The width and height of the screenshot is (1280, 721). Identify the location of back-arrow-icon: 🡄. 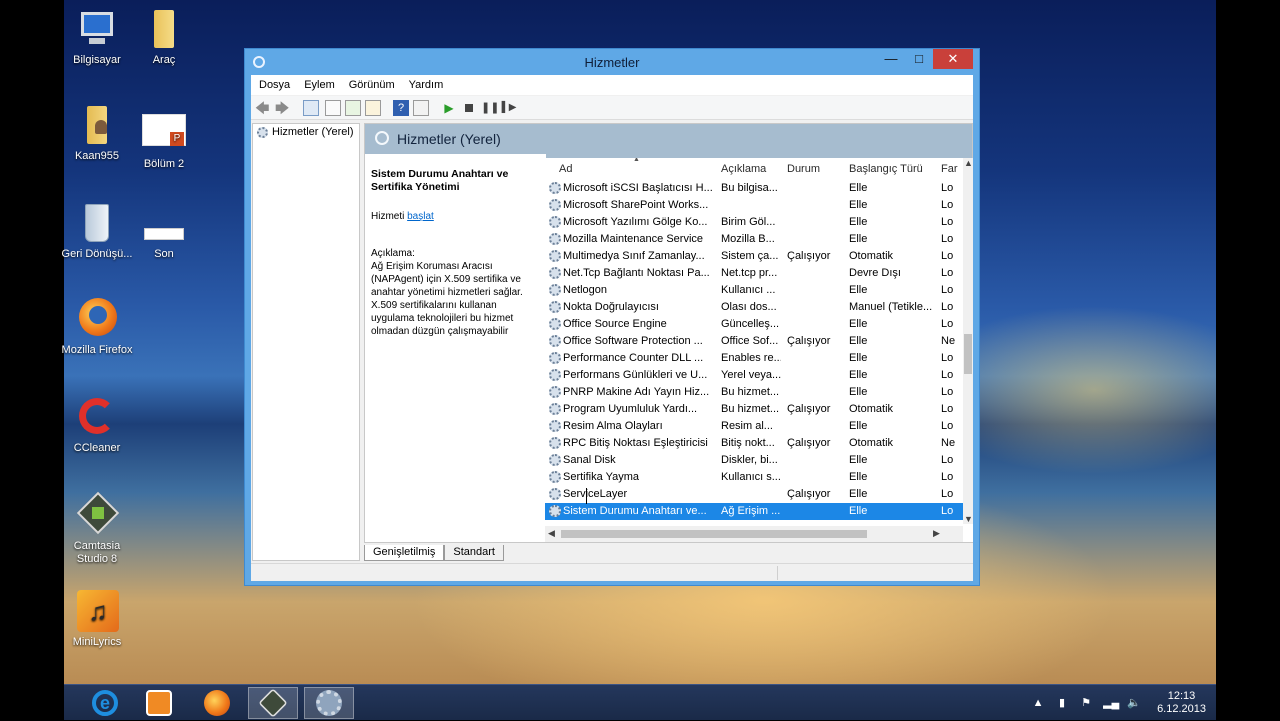
(263, 108).